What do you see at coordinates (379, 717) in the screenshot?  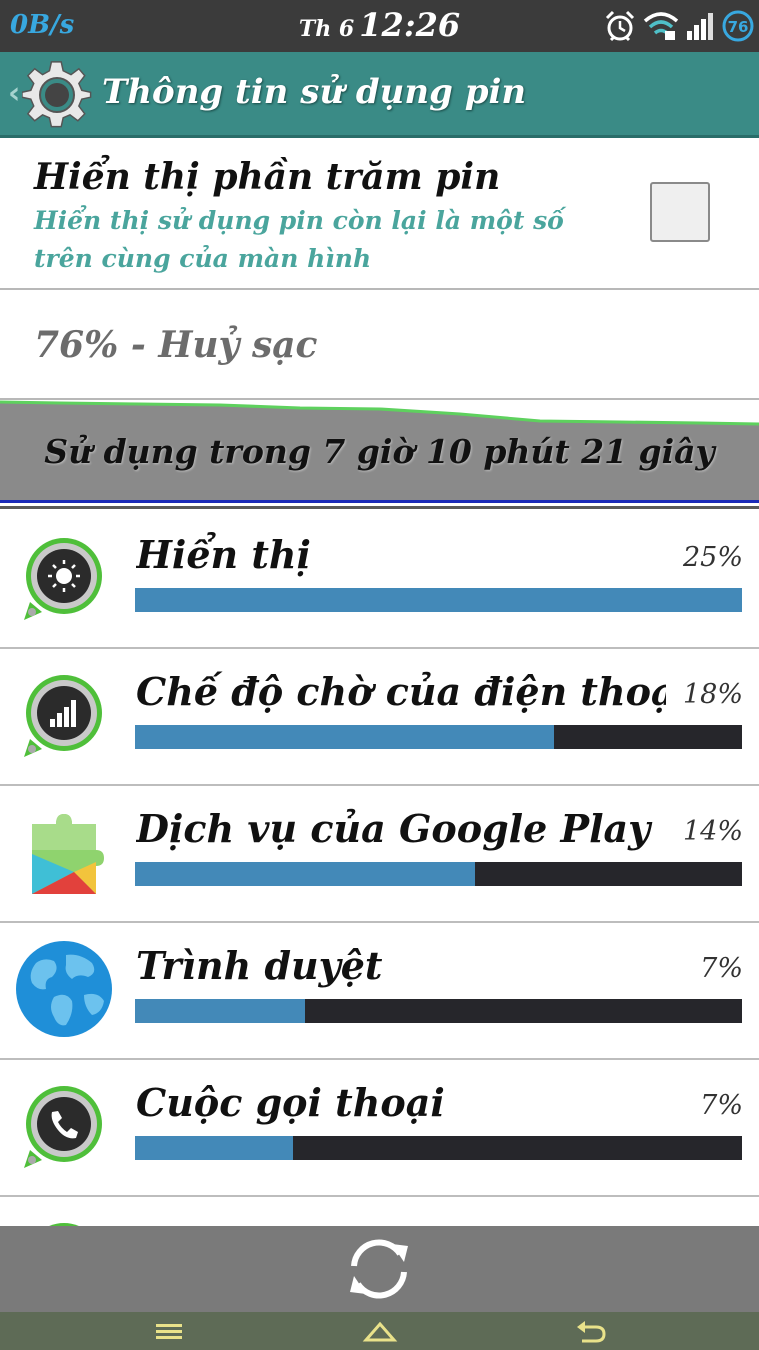 I see `list-item: Chế độ chờ của điện thoại di động 18%` at bounding box center [379, 717].